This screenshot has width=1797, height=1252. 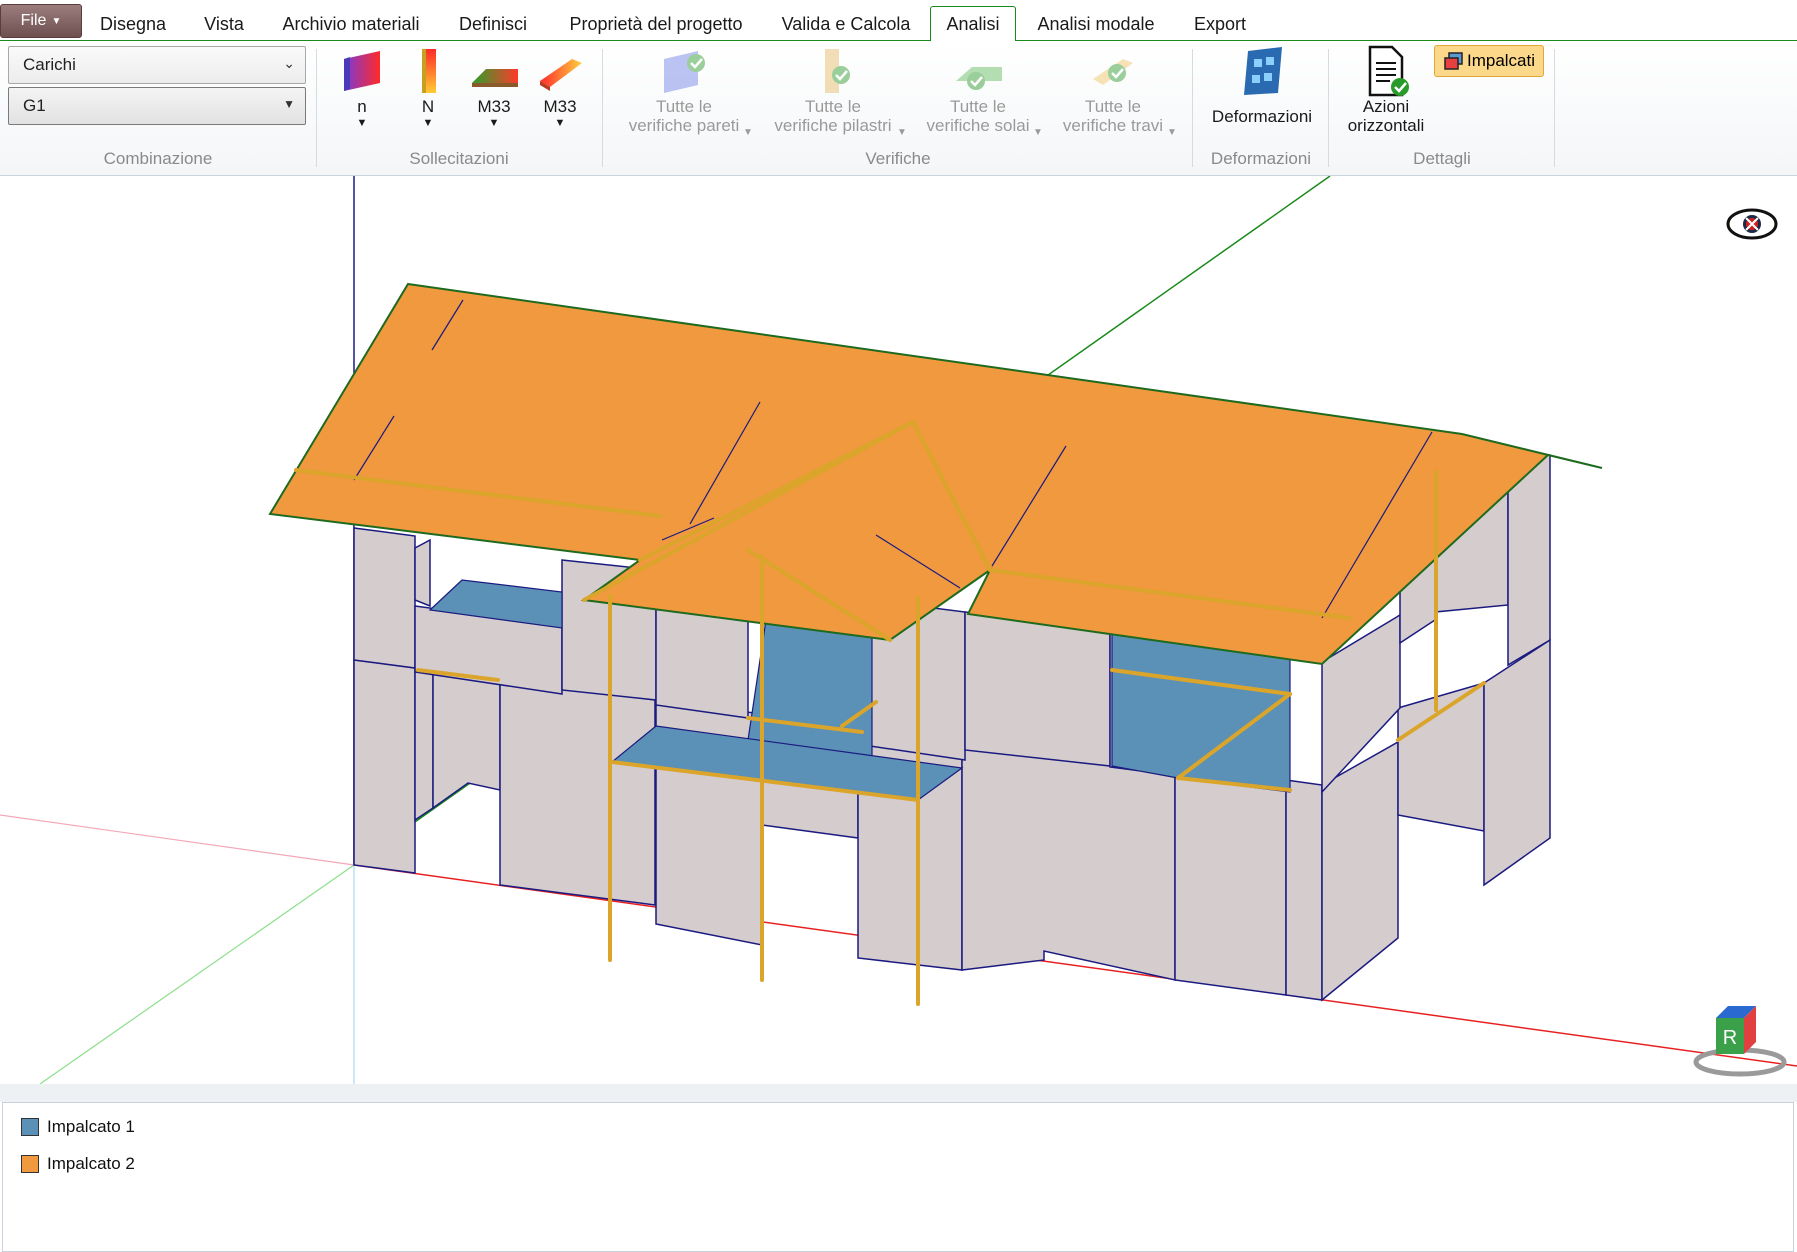 I want to click on chevron-down-icon: ▼, so click(x=56, y=21).